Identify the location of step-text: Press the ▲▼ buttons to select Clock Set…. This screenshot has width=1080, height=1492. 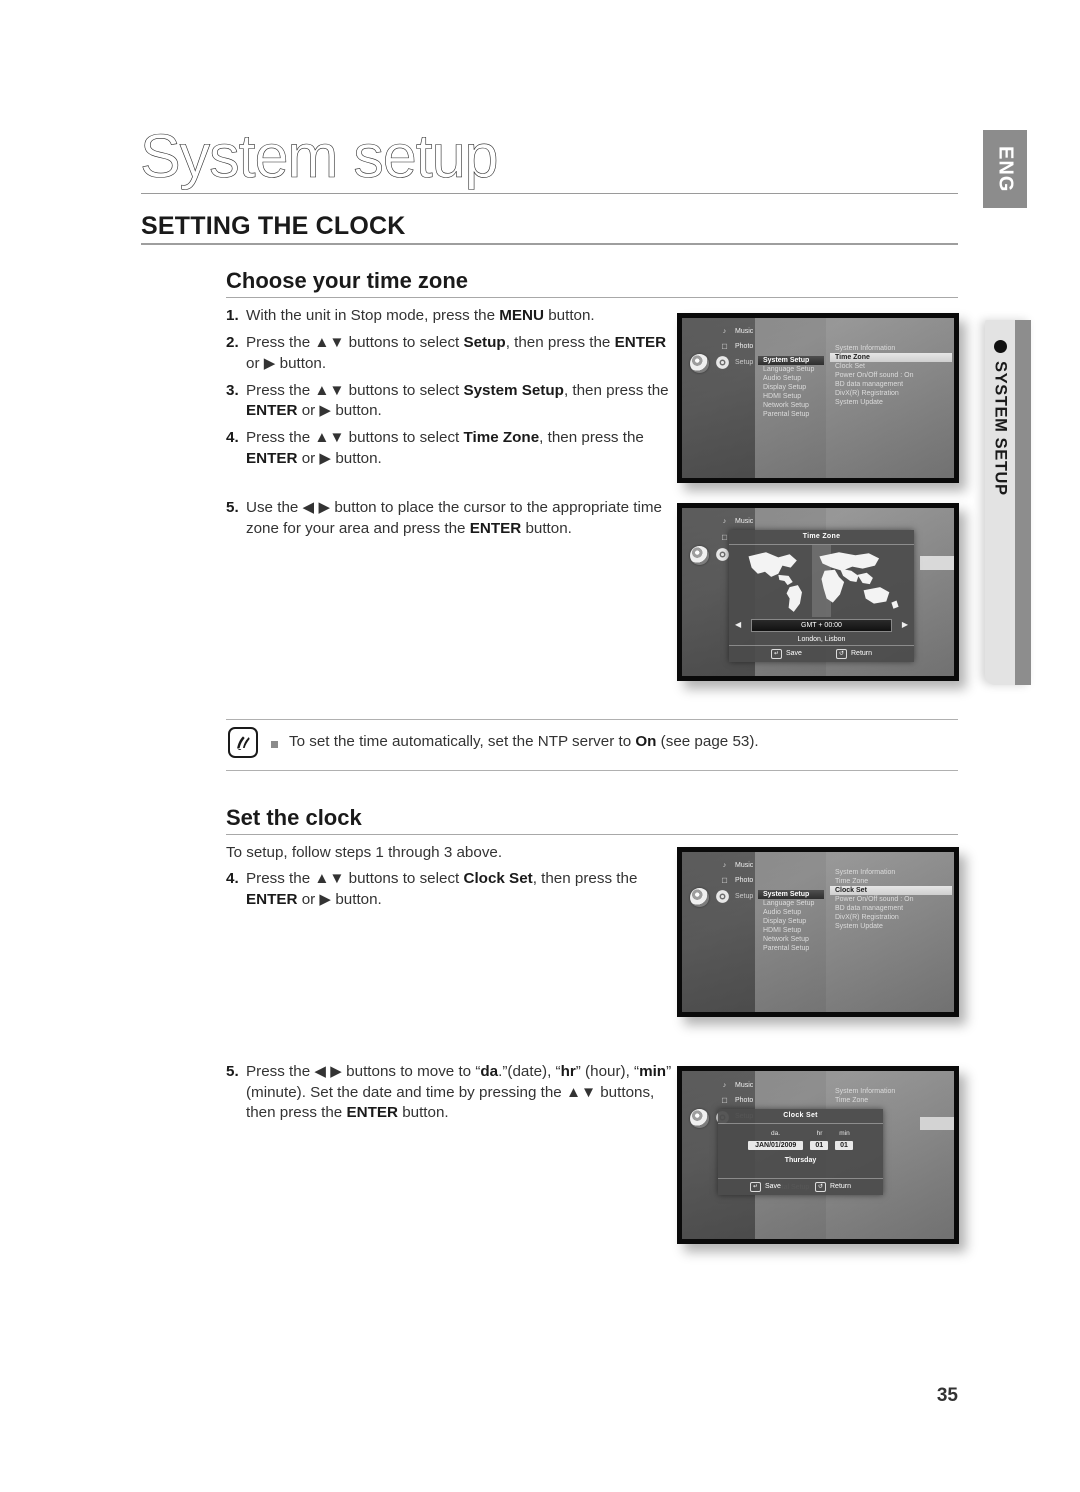
(442, 889).